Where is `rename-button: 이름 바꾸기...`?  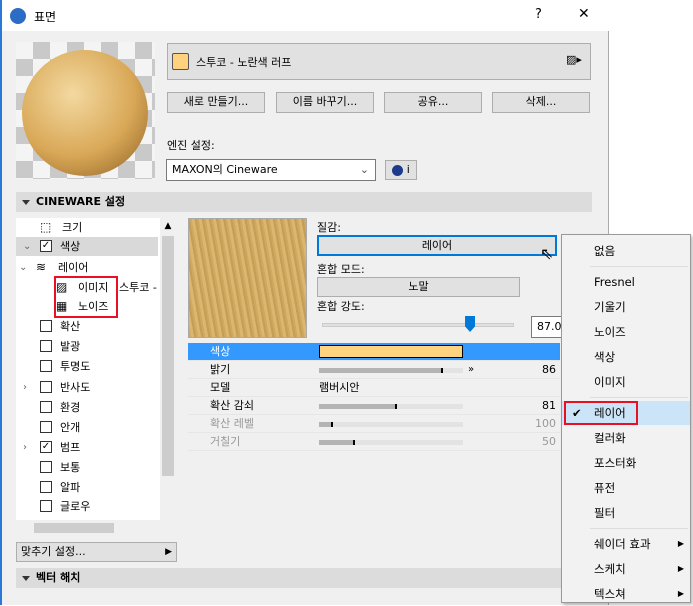 rename-button: 이름 바꾸기... is located at coordinates (325, 102).